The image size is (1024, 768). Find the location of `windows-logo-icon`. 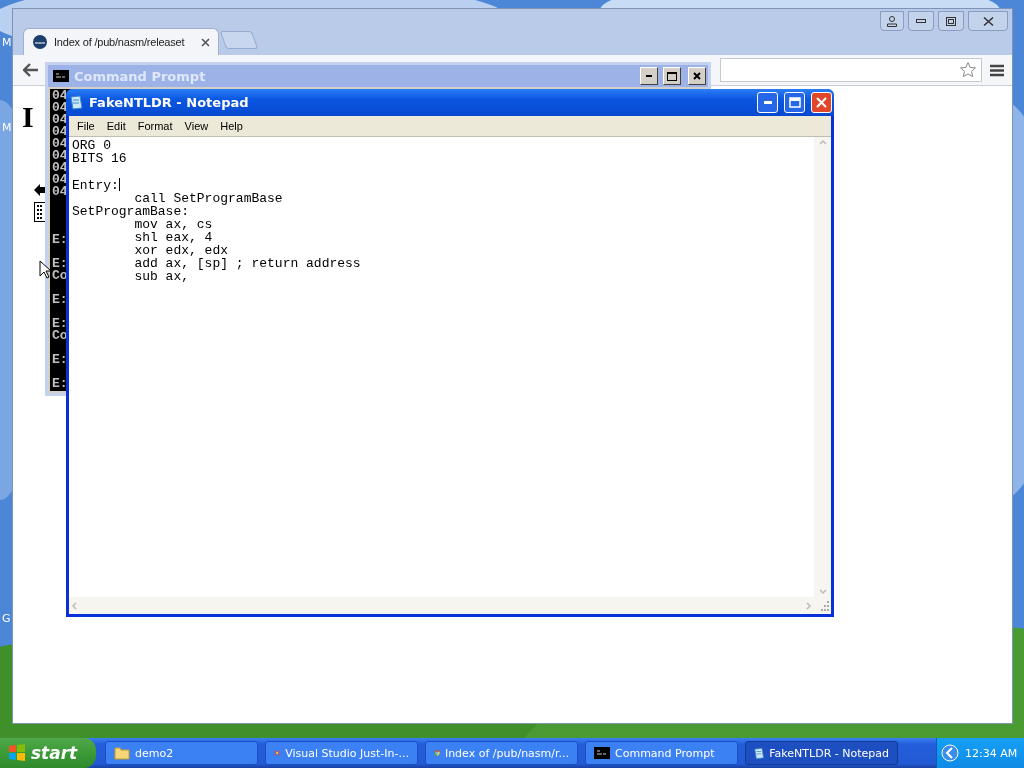

windows-logo-icon is located at coordinates (17, 753).